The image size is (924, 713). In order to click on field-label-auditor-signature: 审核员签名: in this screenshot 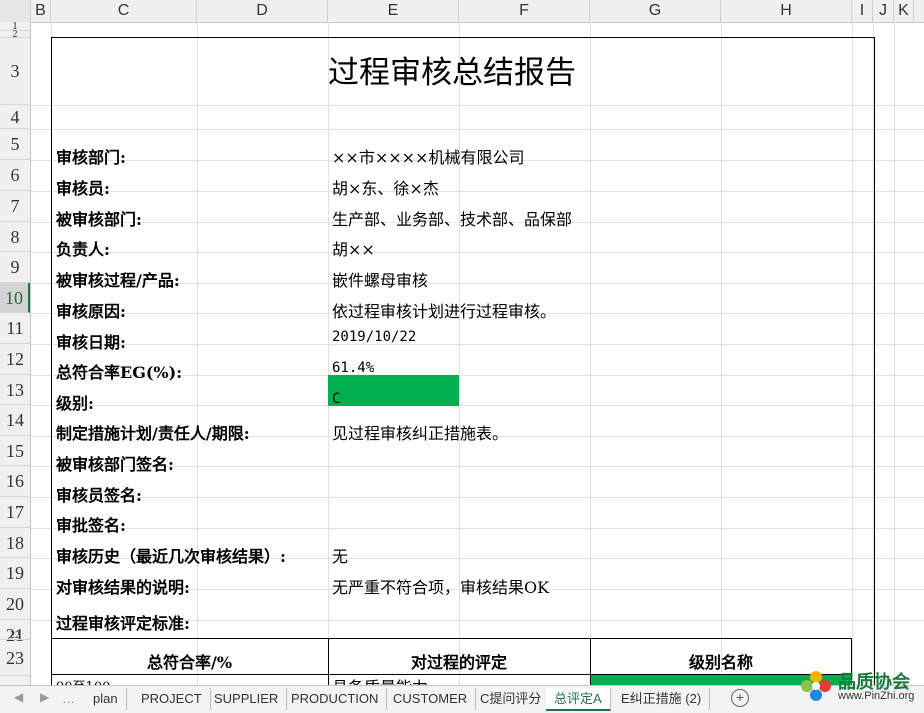, I will do `click(99, 495)`.